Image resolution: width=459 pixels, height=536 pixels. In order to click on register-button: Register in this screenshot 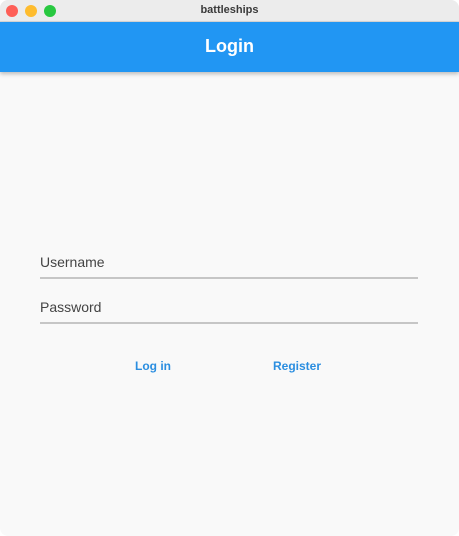, I will do `click(297, 366)`.